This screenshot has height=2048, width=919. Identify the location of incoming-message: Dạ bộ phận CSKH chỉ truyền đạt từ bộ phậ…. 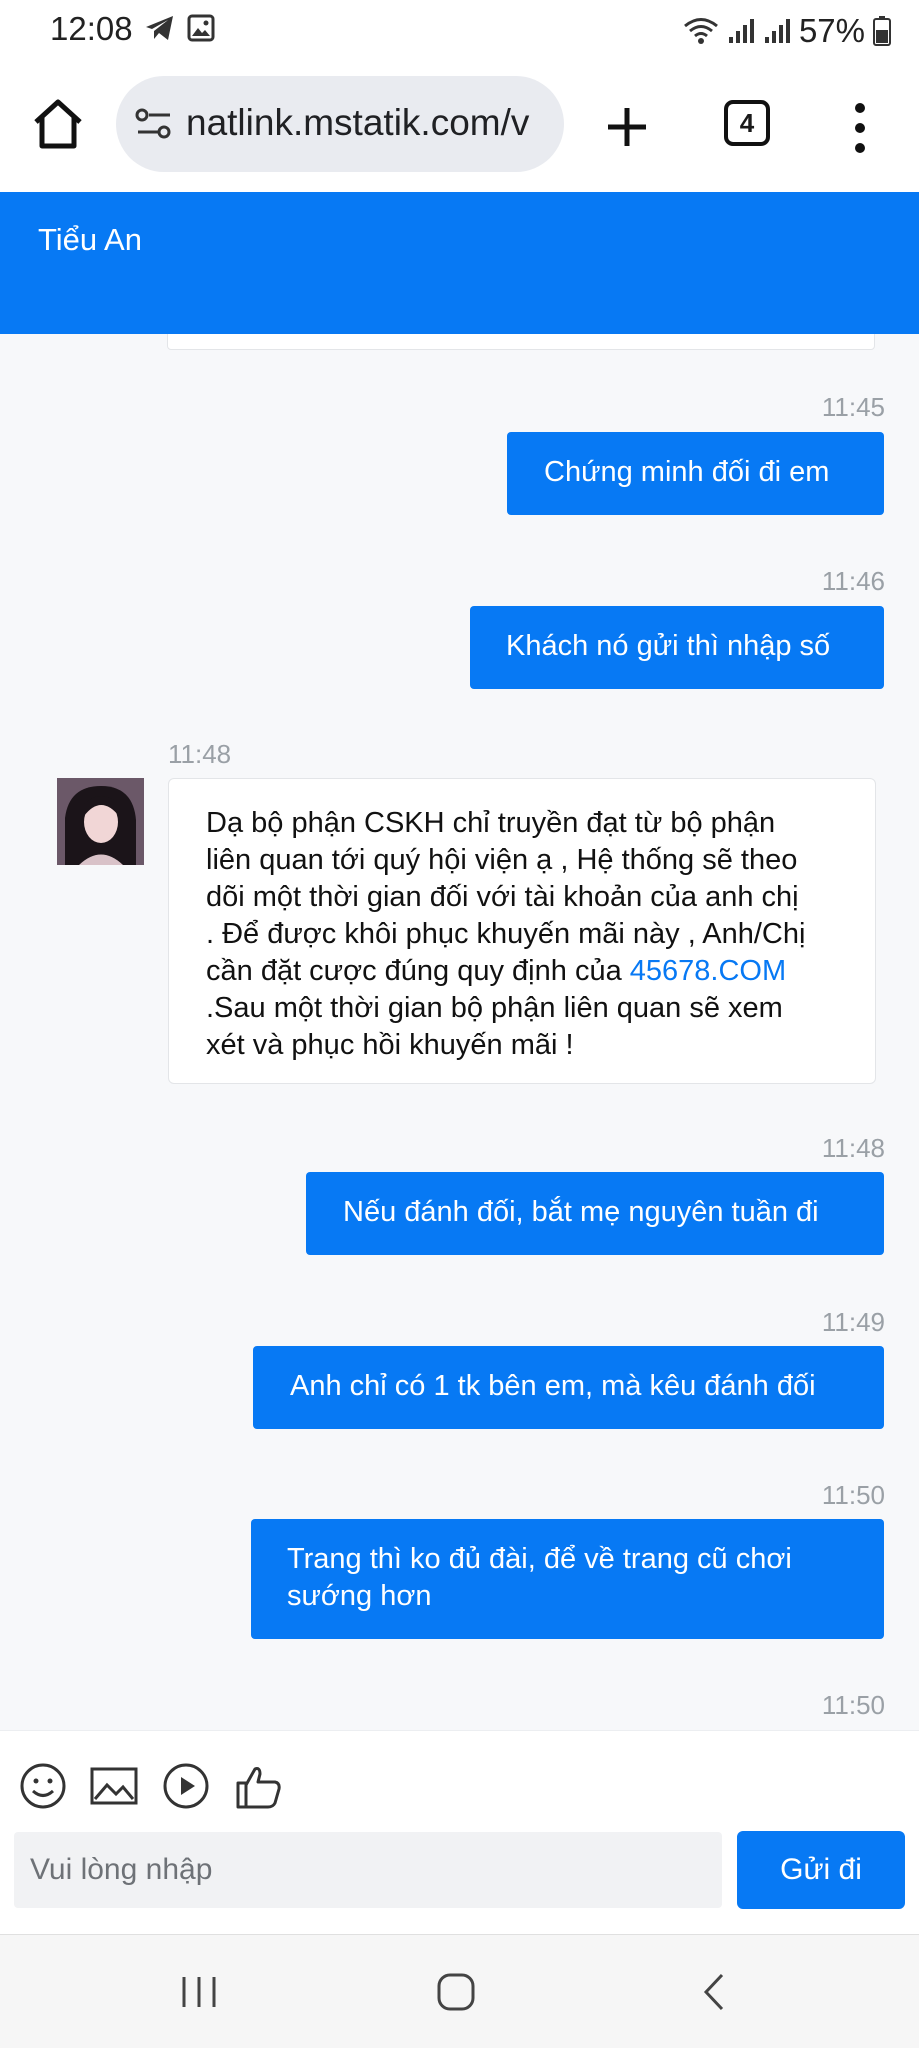
(522, 931).